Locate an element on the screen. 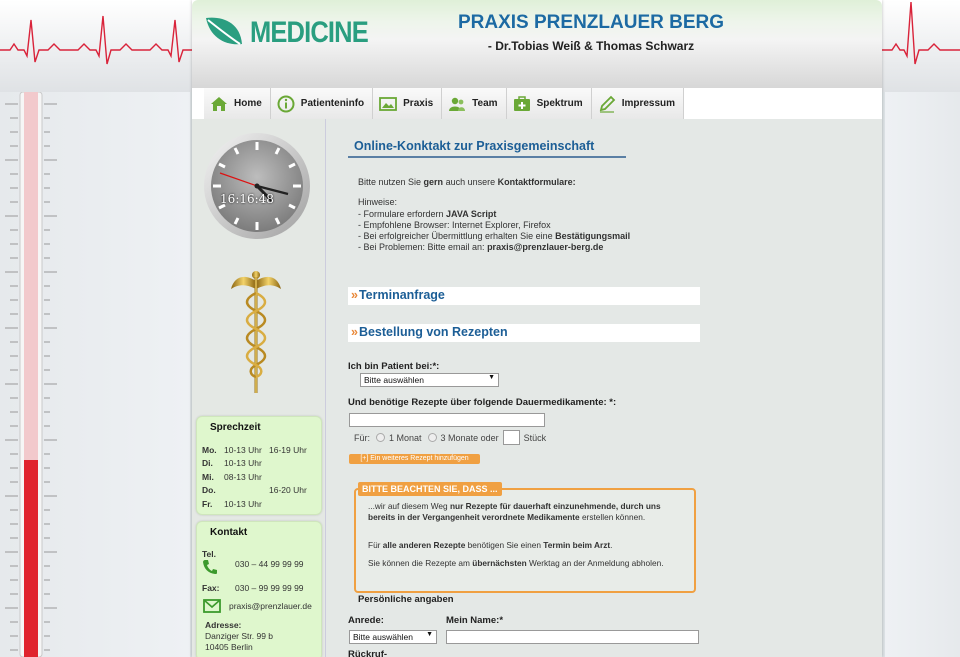 This screenshot has height=657, width=960. hours-day: Di. is located at coordinates (207, 463).